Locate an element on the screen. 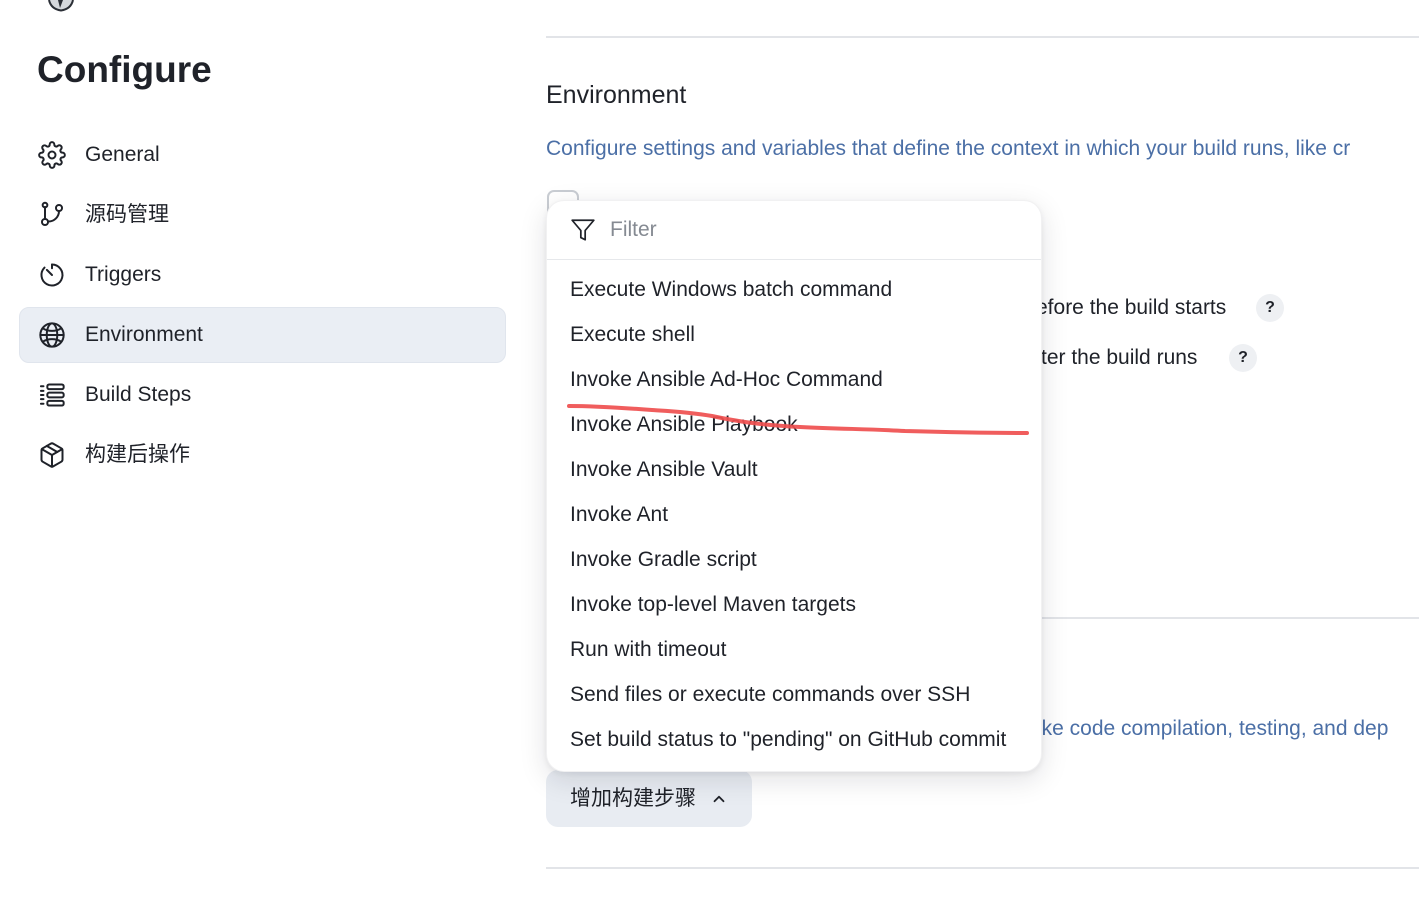 This screenshot has width=1419, height=909. sidebar-item-label: Environment is located at coordinates (144, 334).